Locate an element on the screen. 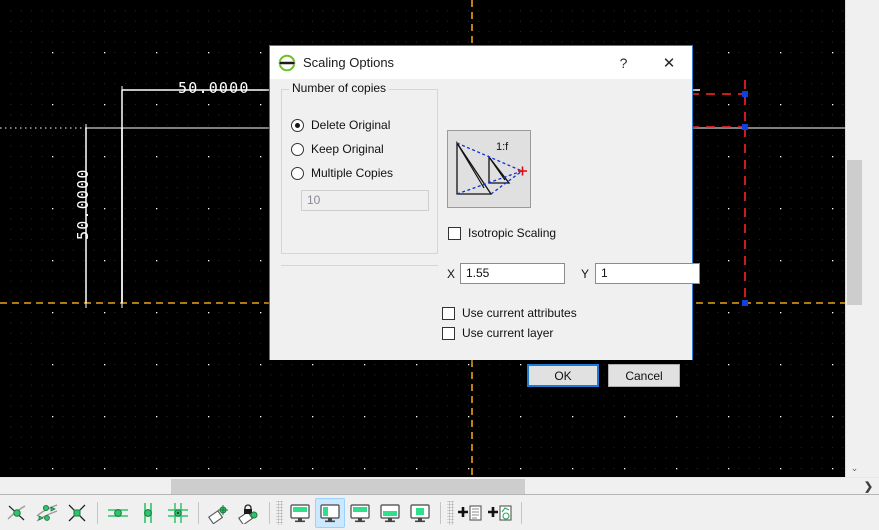  scroll-right-icon: ❯ is located at coordinates (868, 486).